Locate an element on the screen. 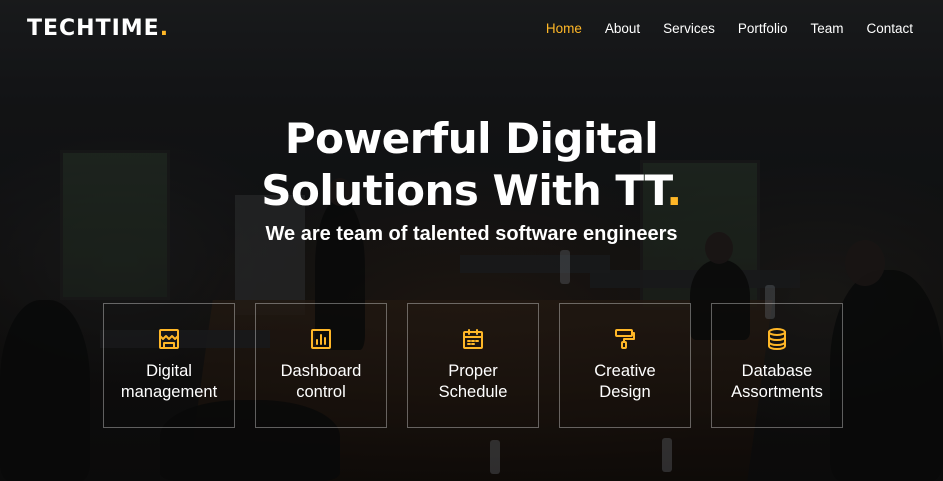 The height and width of the screenshot is (481, 943). feature-label-line1: Proper is located at coordinates (473, 371).